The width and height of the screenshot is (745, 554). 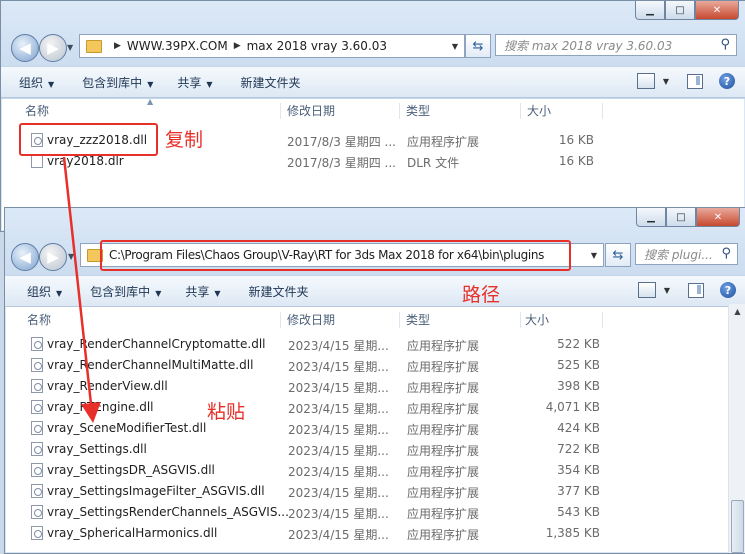 What do you see at coordinates (616, 45) in the screenshot?
I see `search-input: 搜索 max 2018 vray 3.60.03 ⚲` at bounding box center [616, 45].